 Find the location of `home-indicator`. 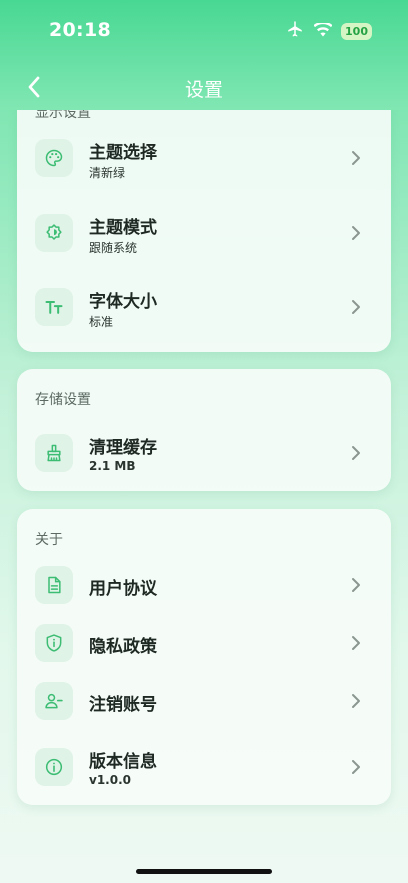

home-indicator is located at coordinates (204, 871).